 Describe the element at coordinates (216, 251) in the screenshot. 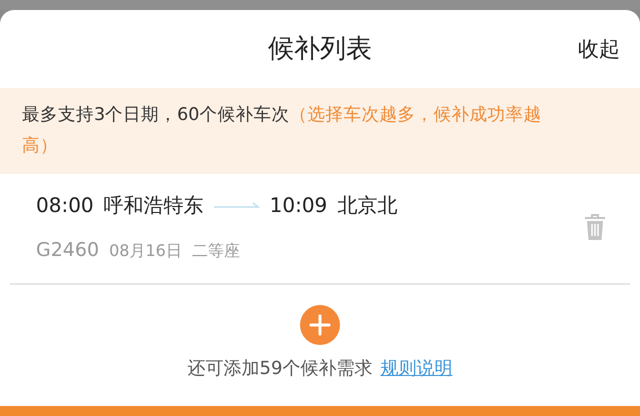

I see `seat-class: 二等座` at that location.